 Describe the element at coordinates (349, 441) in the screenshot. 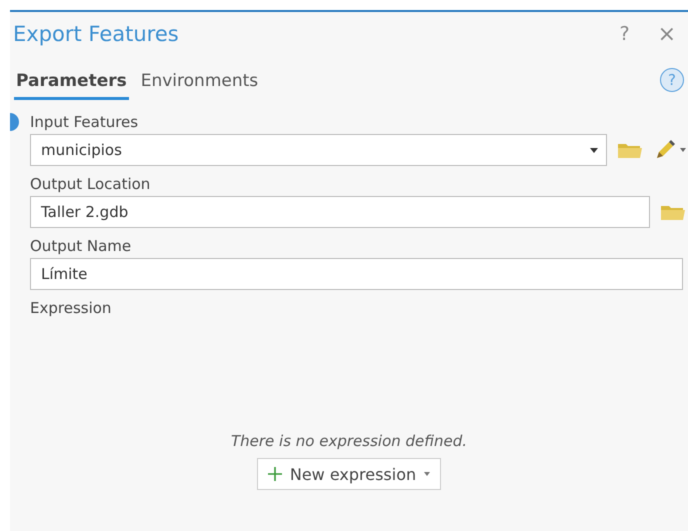

I see `empty-message: There is no expression defined.` at that location.